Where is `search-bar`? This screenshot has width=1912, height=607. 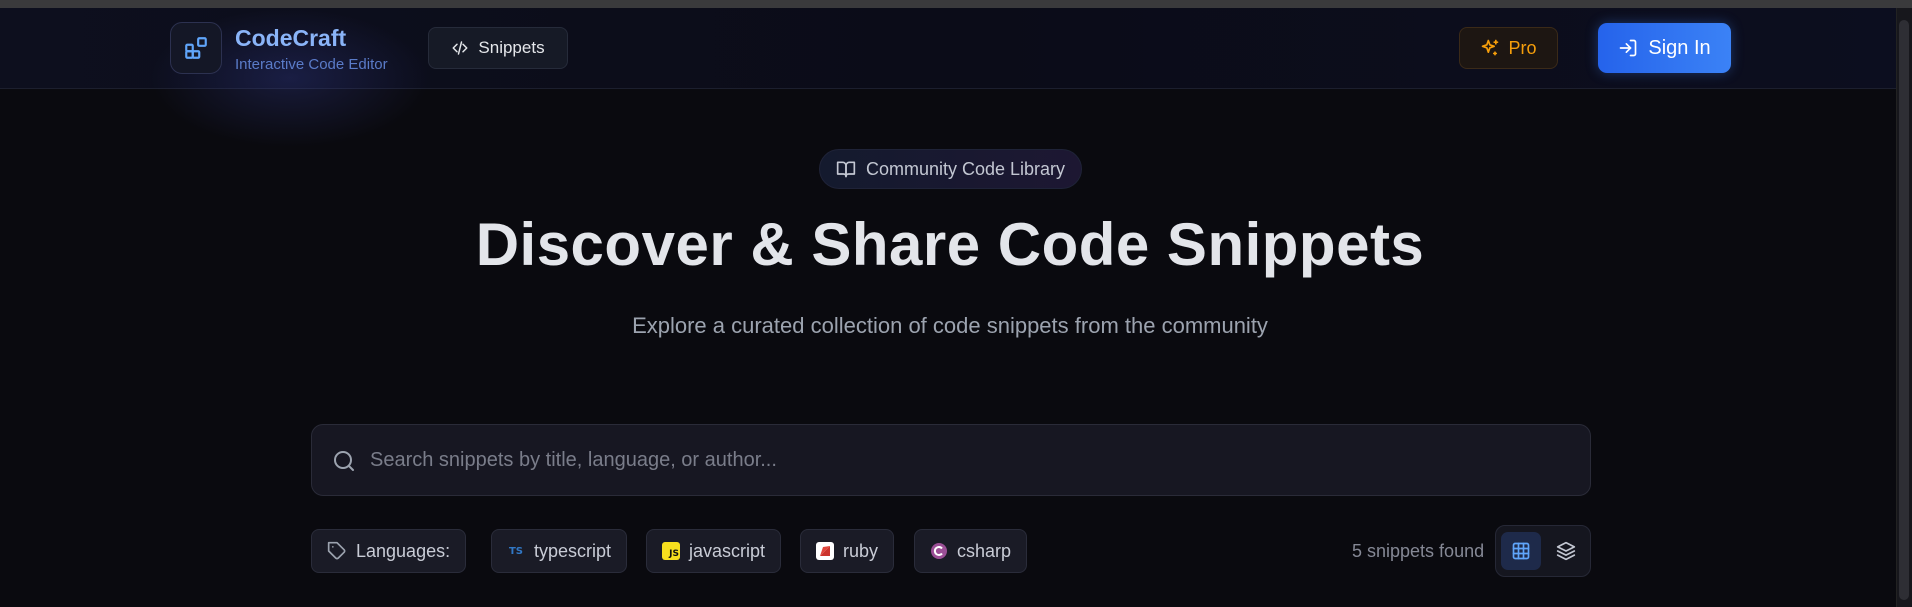 search-bar is located at coordinates (951, 460).